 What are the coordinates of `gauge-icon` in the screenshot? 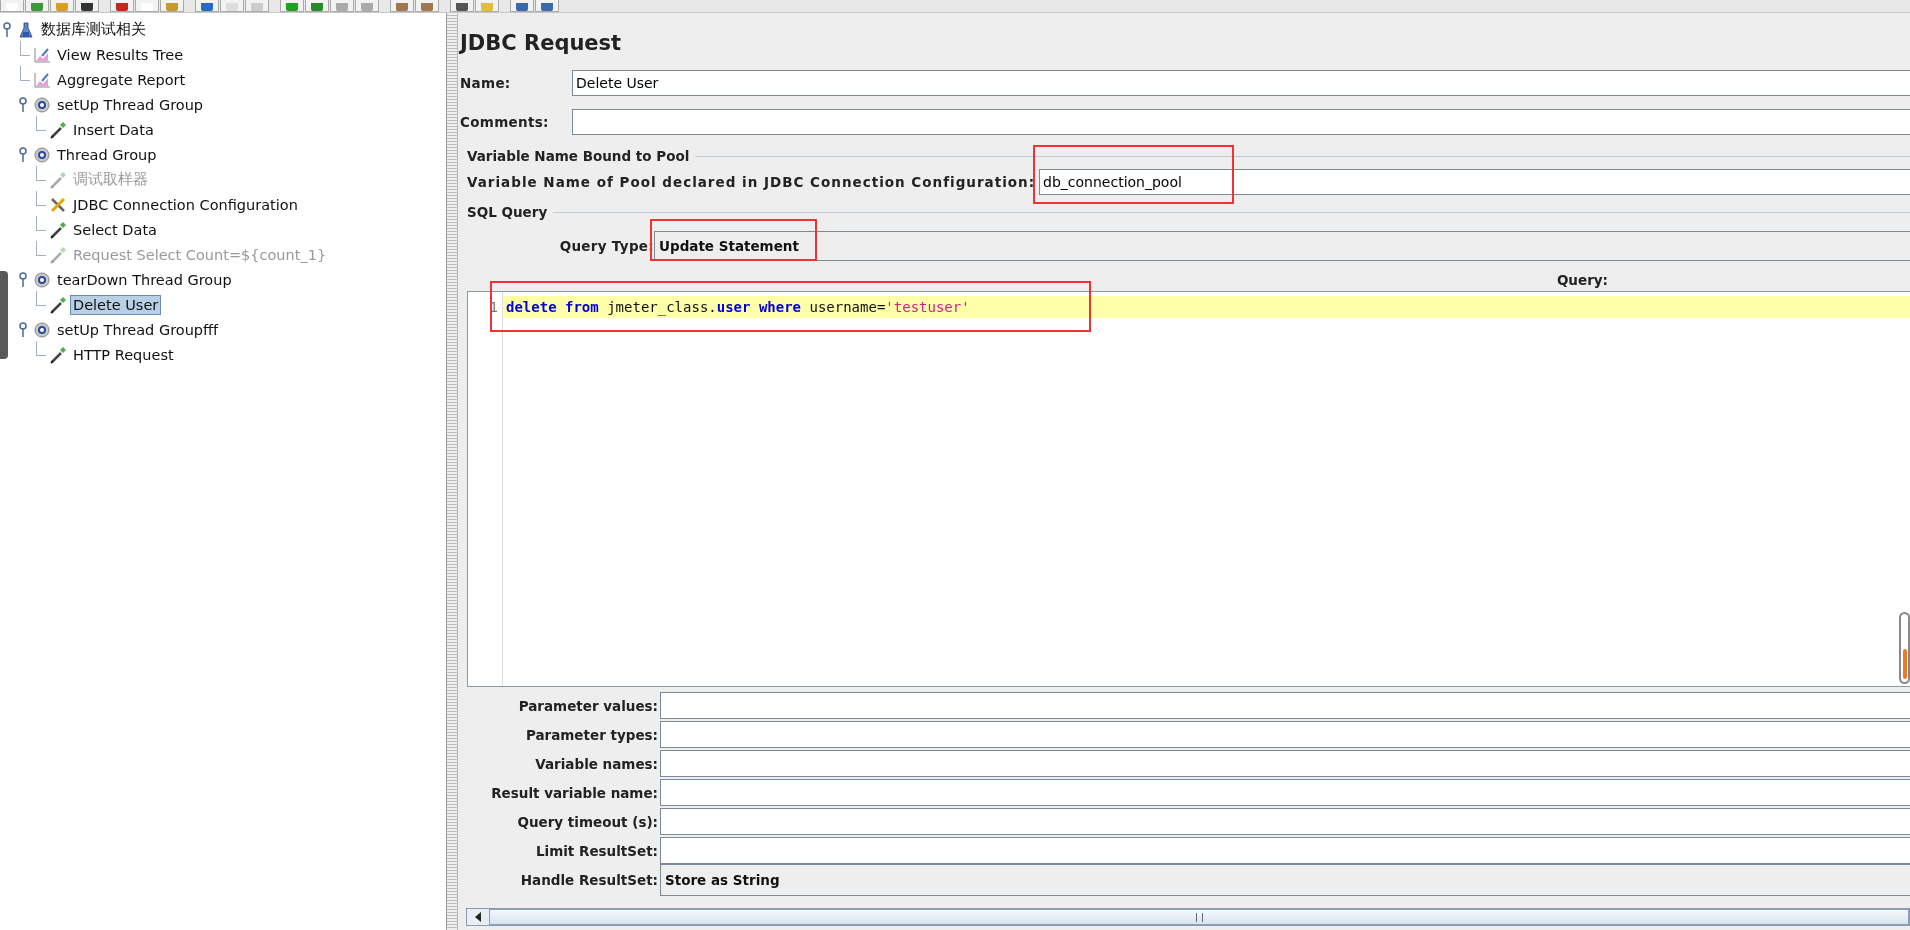 It's located at (1904, 648).